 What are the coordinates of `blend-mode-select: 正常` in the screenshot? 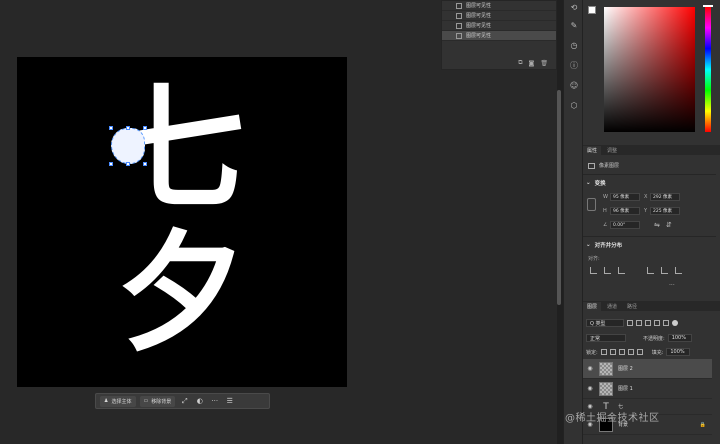 It's located at (606, 338).